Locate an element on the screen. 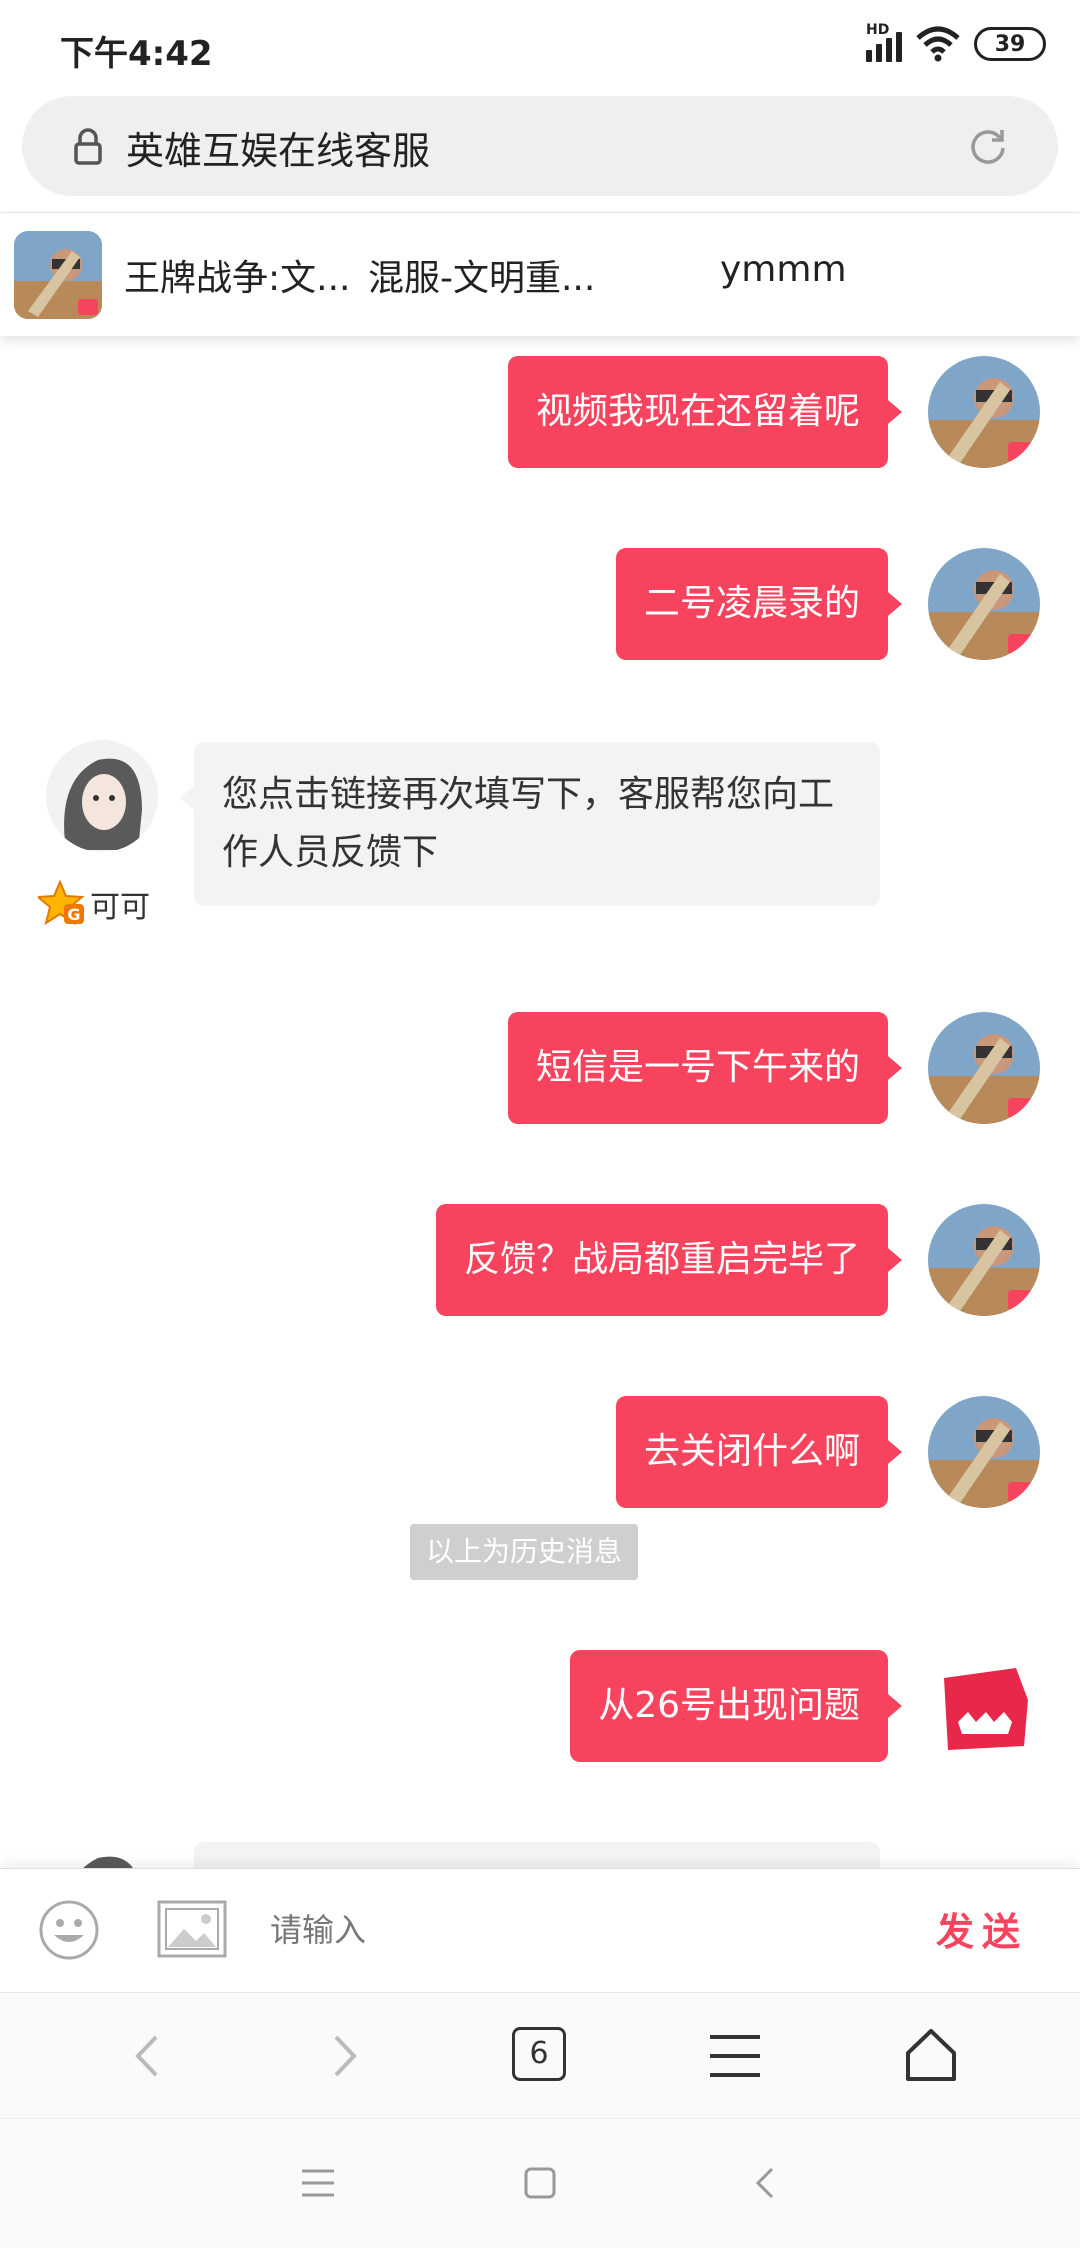  forward-icon is located at coordinates (343, 2056).